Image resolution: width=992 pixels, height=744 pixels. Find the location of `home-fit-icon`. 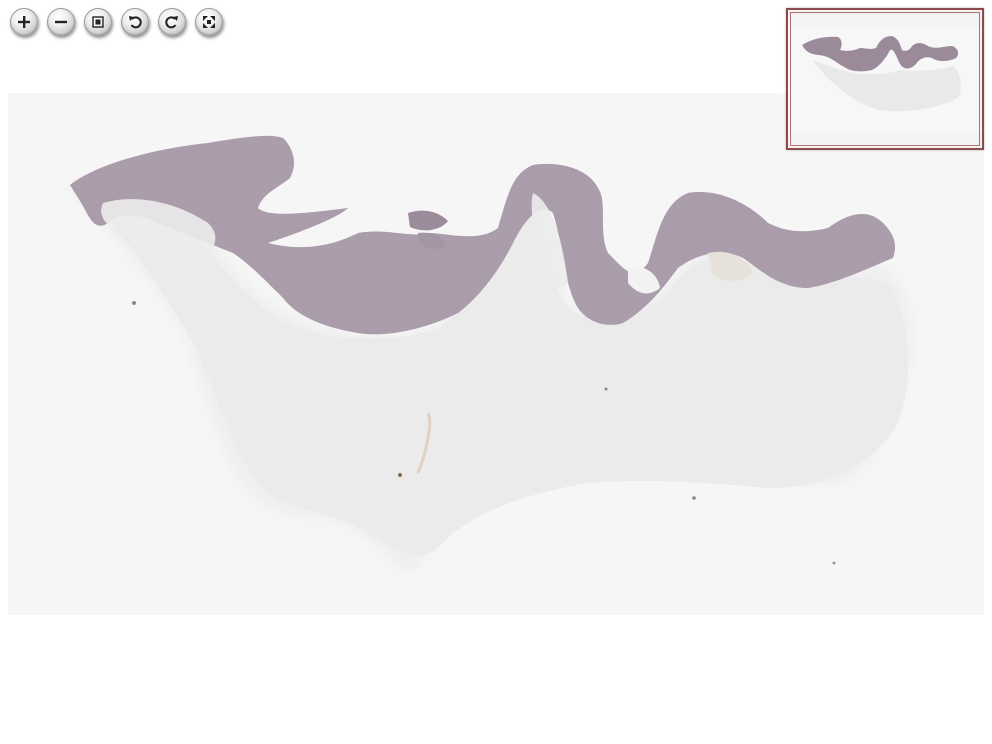

home-fit-icon is located at coordinates (98, 22).